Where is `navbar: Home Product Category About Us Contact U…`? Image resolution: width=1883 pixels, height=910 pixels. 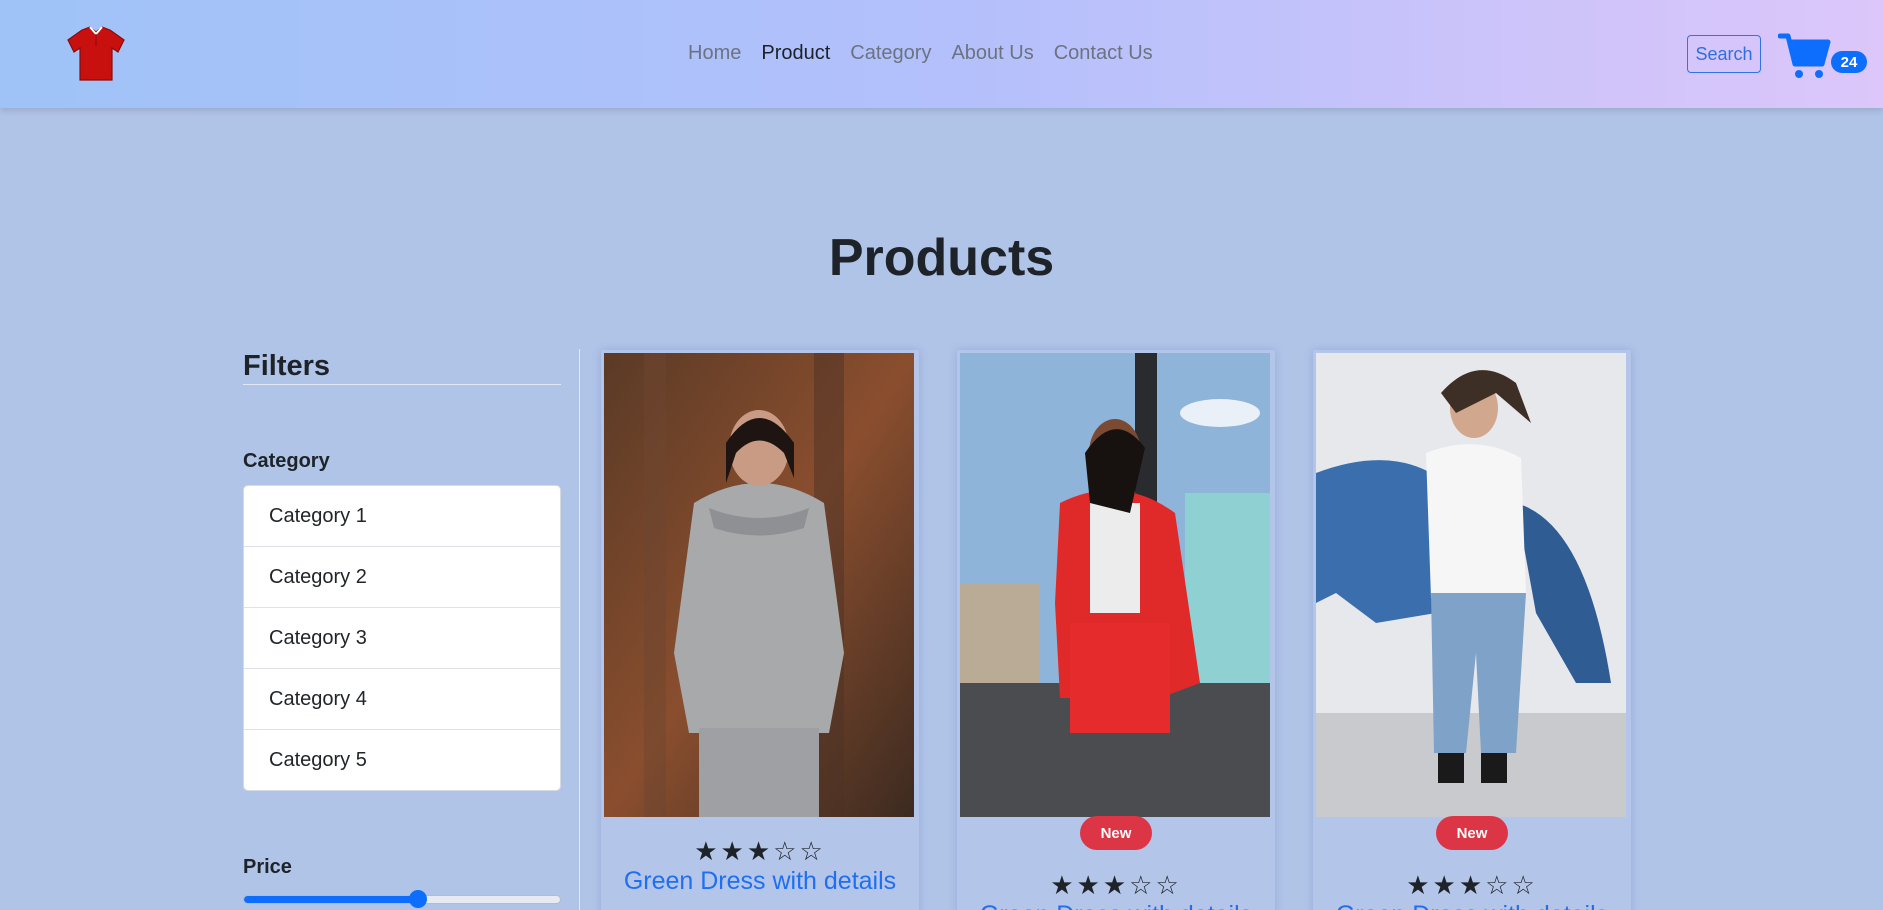
navbar: Home Product Category About Us Contact U… is located at coordinates (941, 54).